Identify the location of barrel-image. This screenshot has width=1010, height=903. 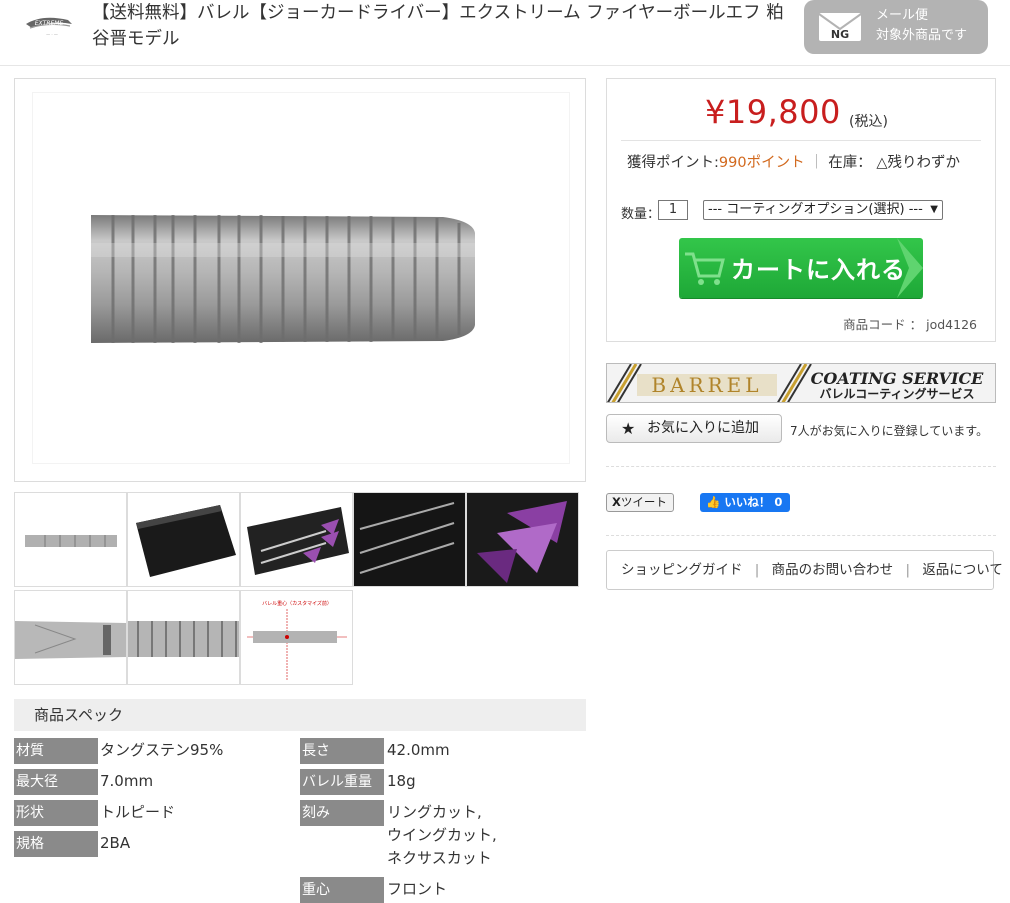
(283, 279).